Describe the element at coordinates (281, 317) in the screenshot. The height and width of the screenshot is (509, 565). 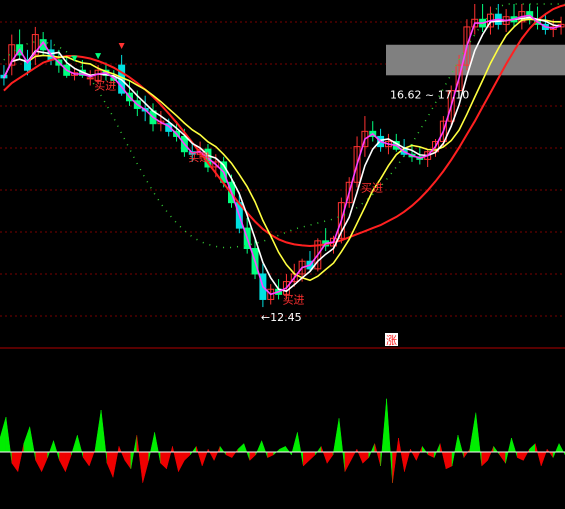
I see `low-price-label: ←12.45` at that location.